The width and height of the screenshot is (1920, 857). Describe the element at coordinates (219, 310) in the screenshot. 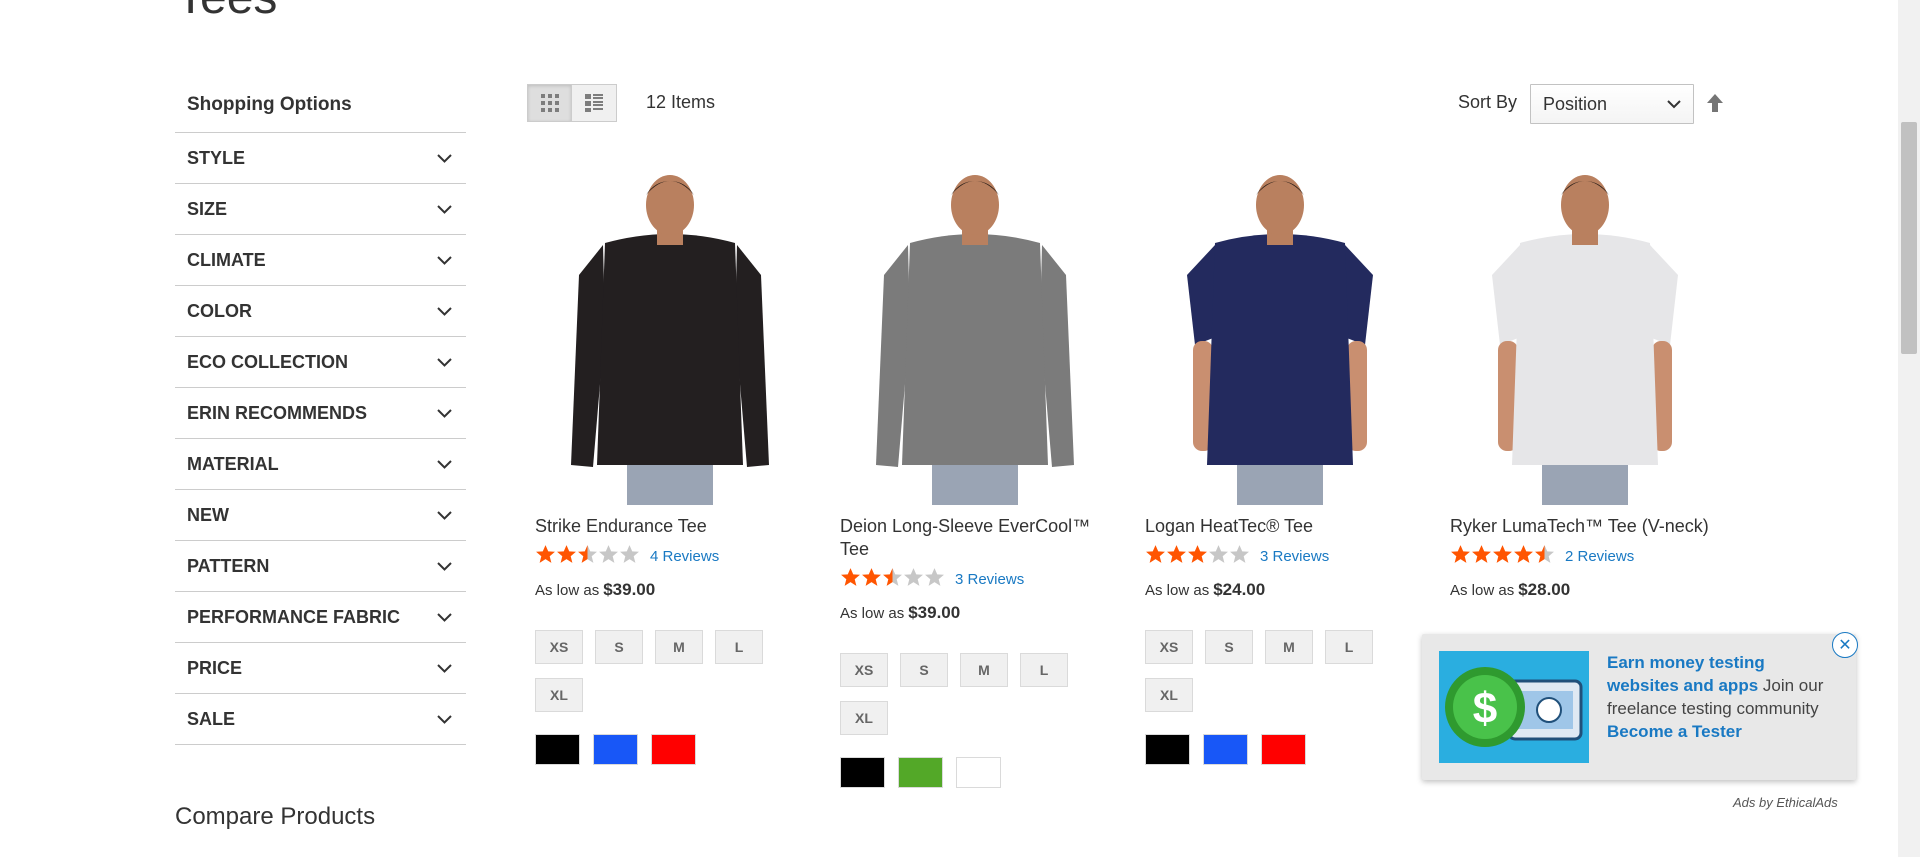

I see `filter-label: COLOR` at that location.